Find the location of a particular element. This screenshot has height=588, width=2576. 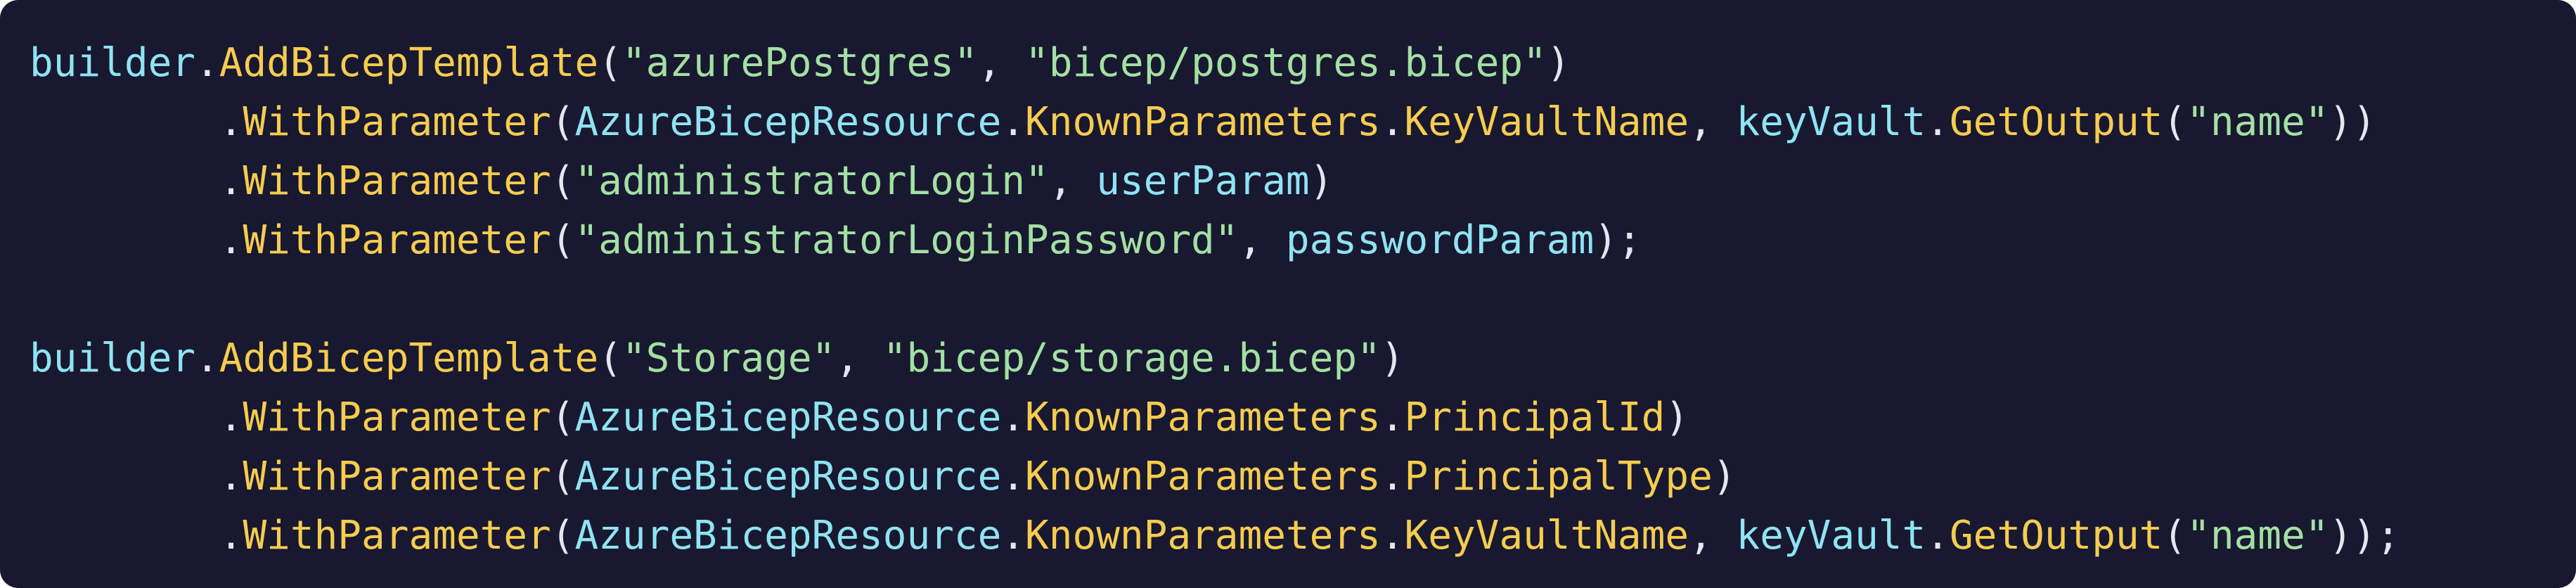

code-token: "bicep/storage.bicep" is located at coordinates (1131, 358).